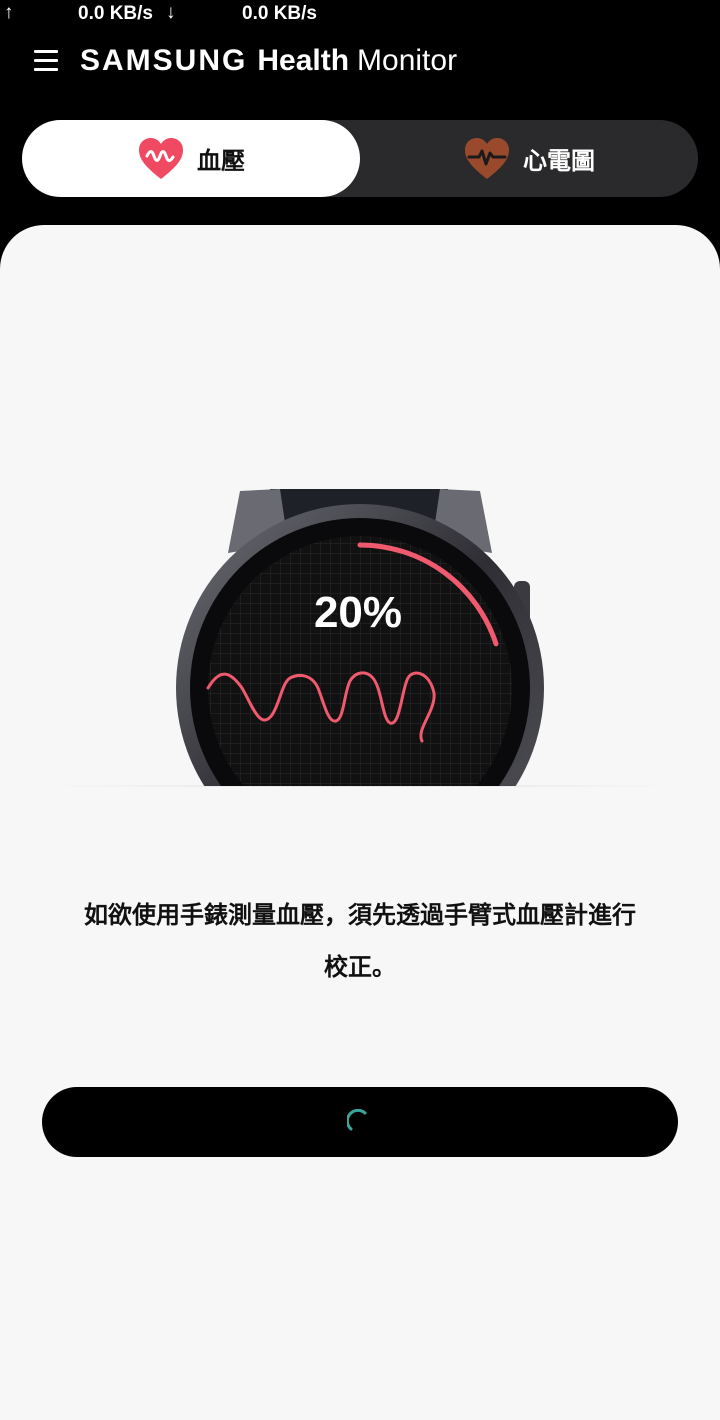 The height and width of the screenshot is (1420, 720). Describe the element at coordinates (171, 12) in the screenshot. I see `download-arrow-icon: ↓` at that location.